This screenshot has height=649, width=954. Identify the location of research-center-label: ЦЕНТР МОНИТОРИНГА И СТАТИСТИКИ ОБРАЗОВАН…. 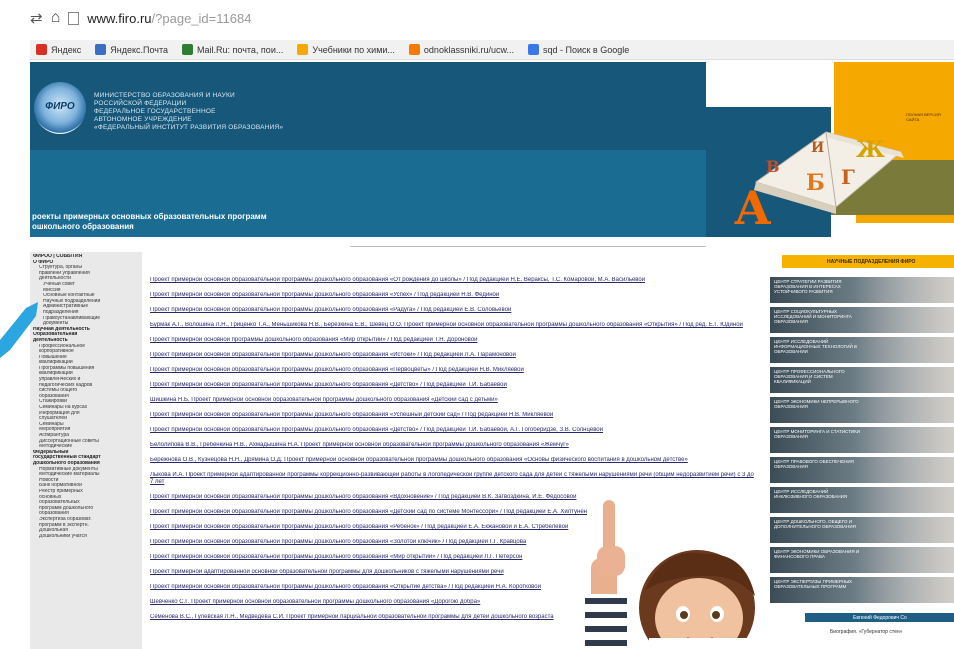
(817, 434).